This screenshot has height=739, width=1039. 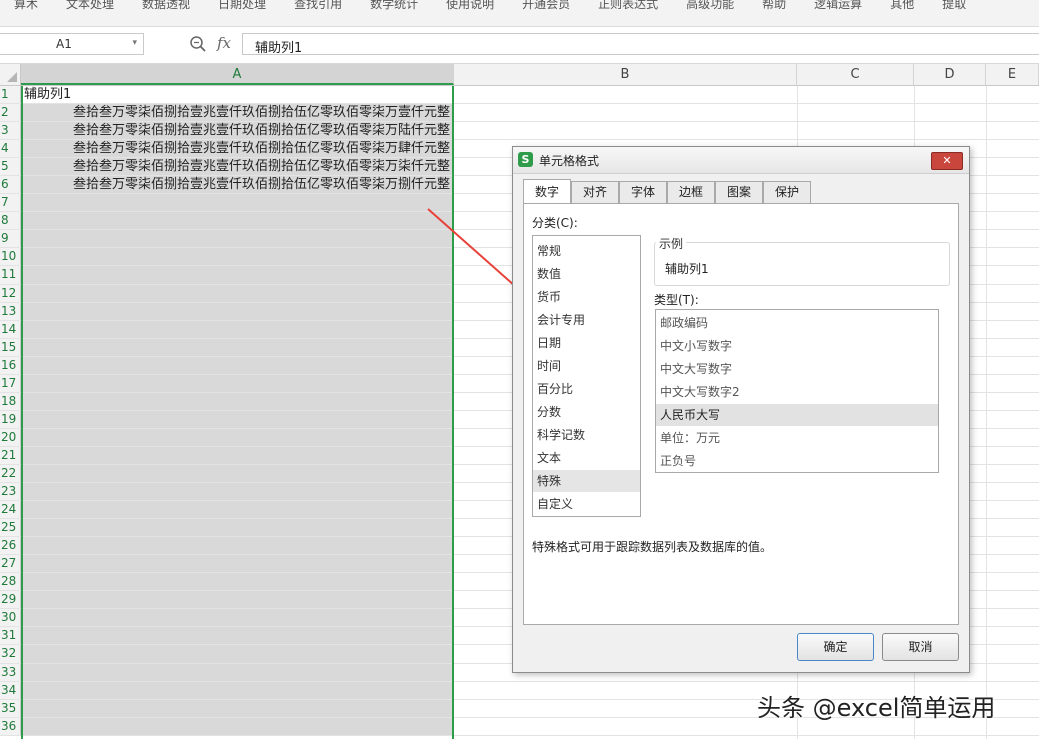 I want to click on ribbon-item: 查找引用, so click(x=318, y=5).